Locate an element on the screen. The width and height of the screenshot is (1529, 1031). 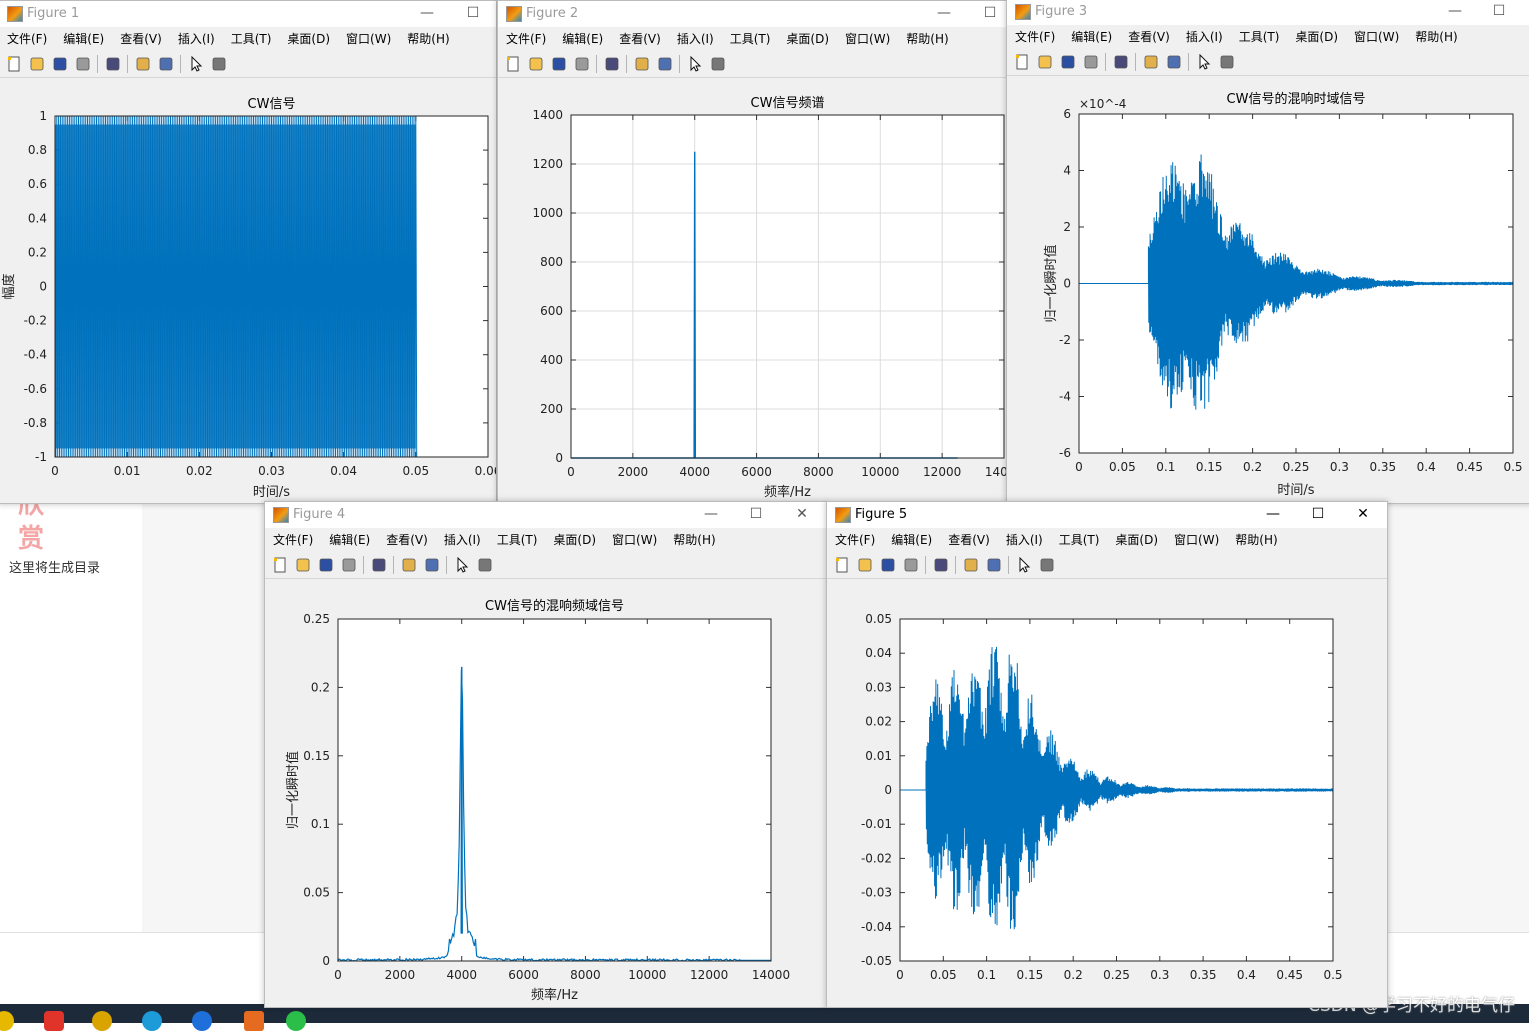
close-icon: ✕ is located at coordinates (802, 514).